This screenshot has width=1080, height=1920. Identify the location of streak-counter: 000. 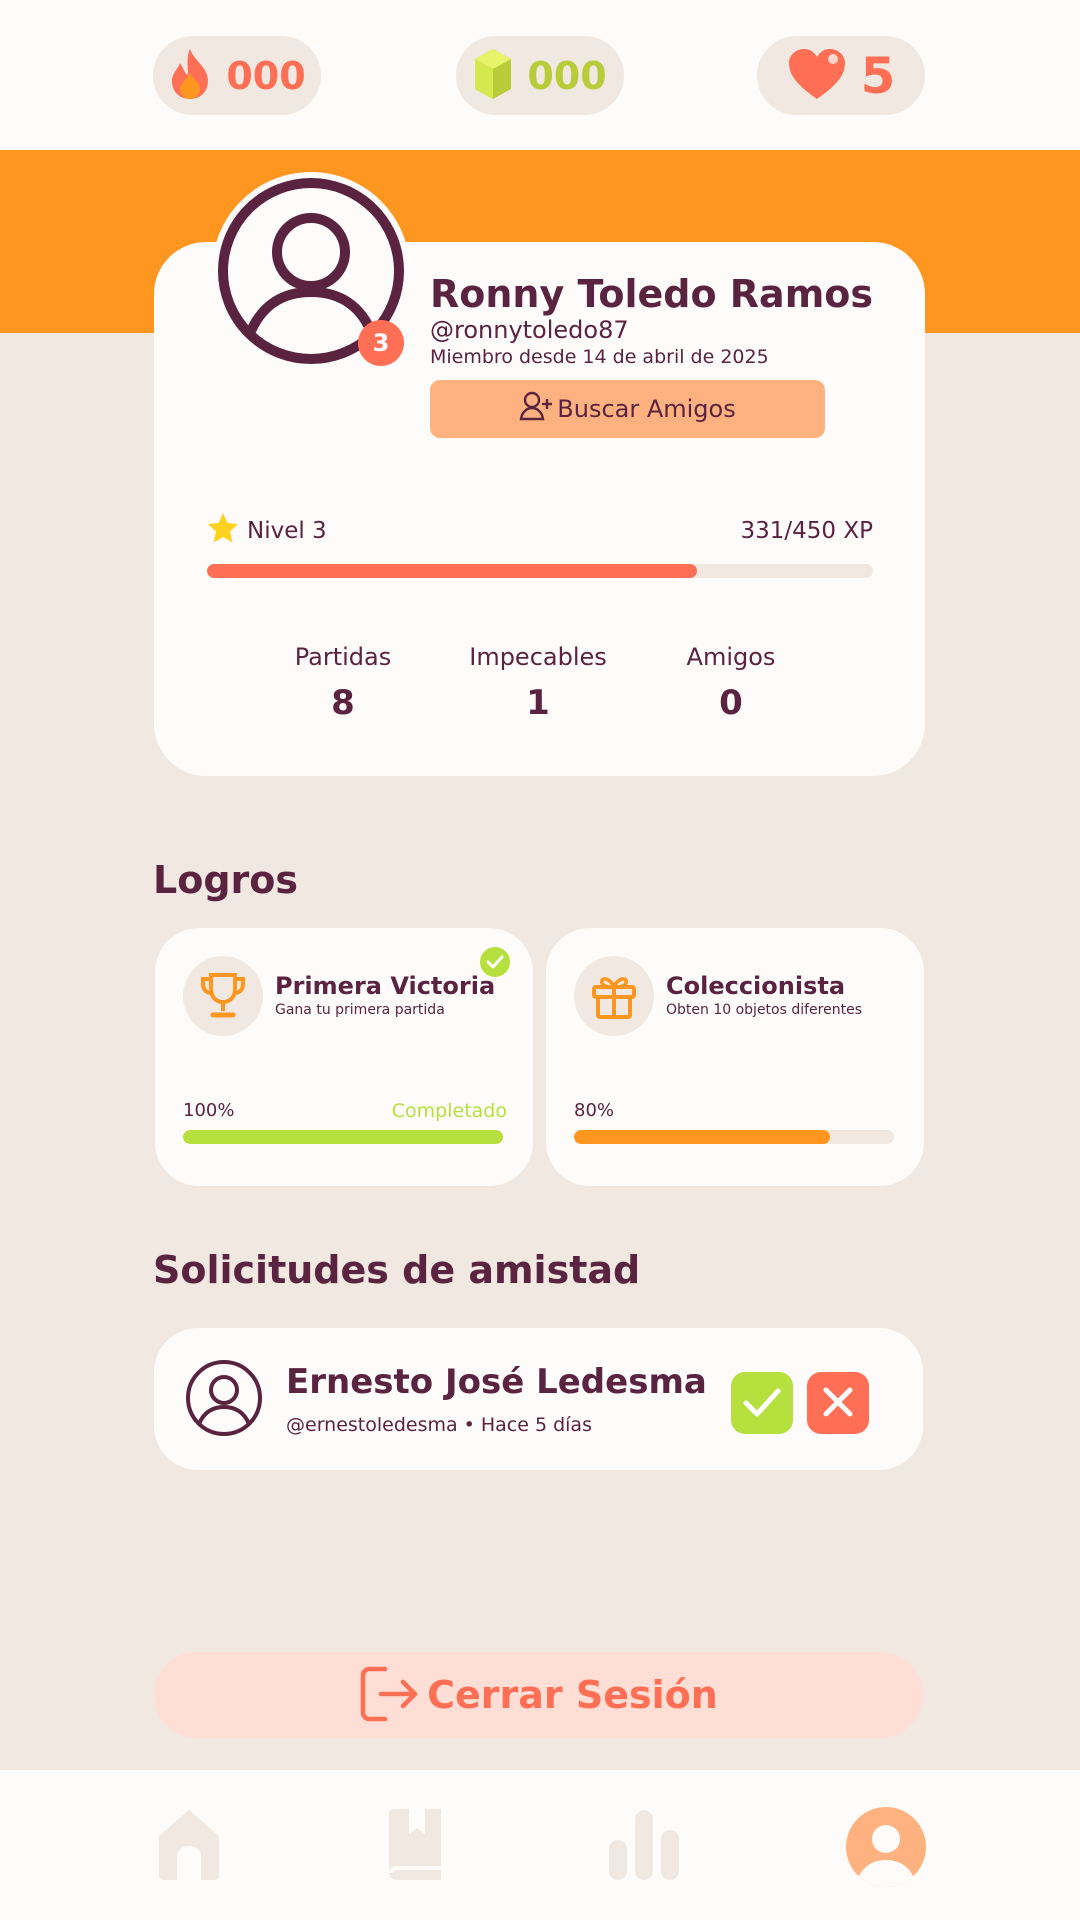
(237, 75).